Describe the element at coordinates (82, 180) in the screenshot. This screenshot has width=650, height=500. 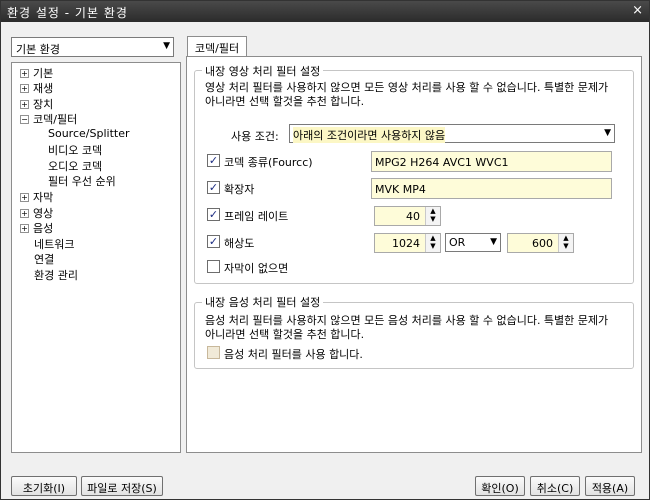
I see `tree-item-filter-priority: 필터 우선 순위` at that location.